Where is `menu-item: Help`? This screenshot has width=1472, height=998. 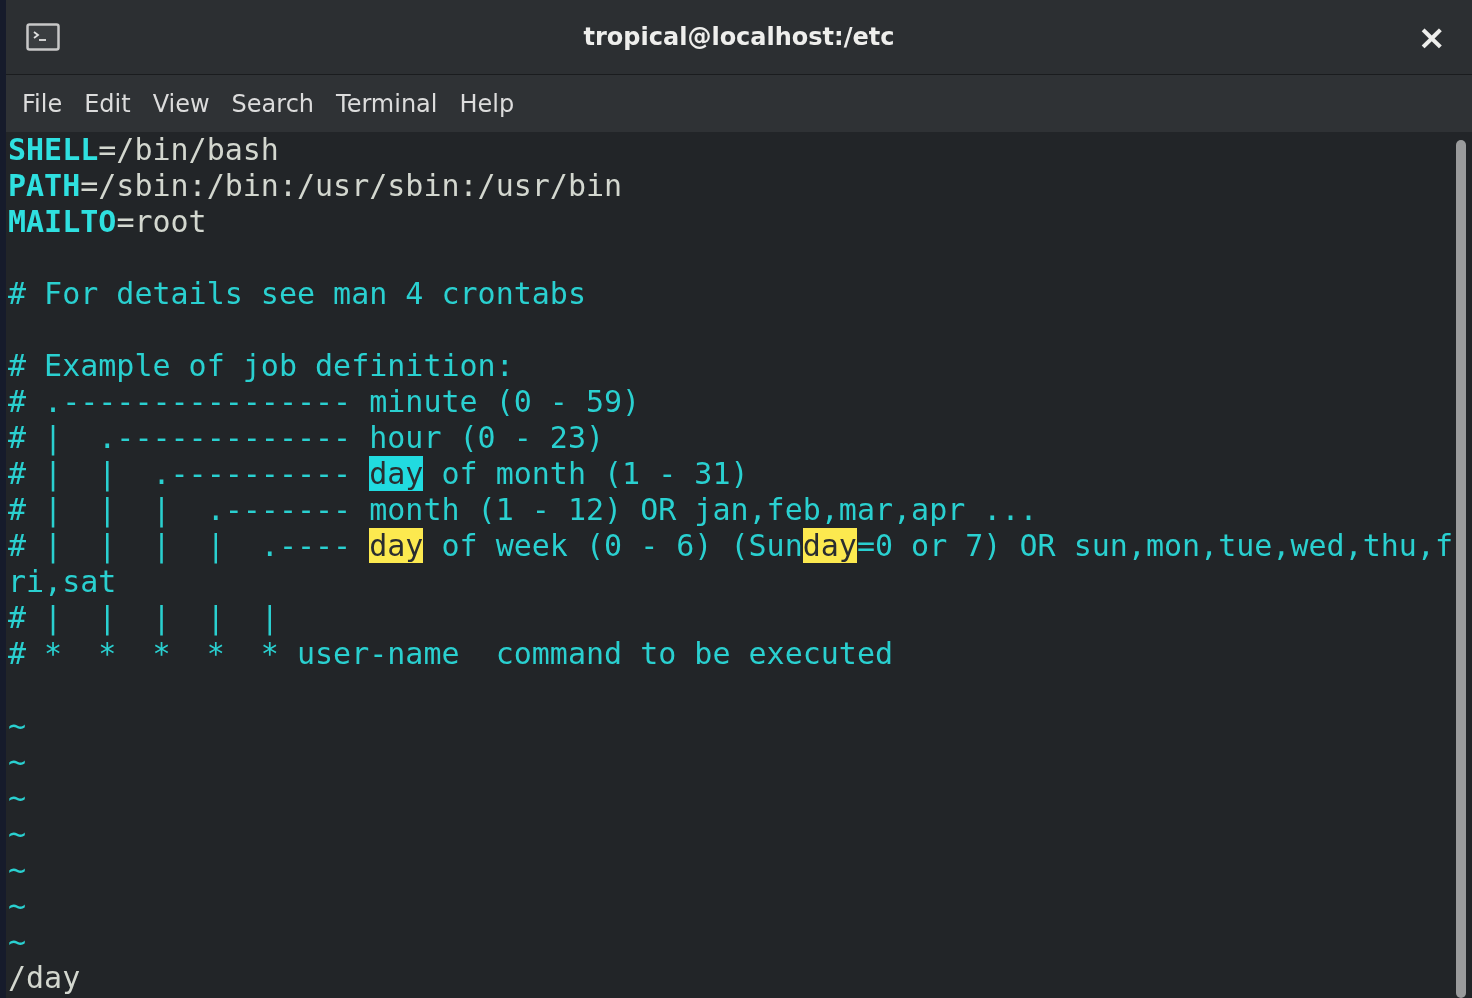
menu-item: Help is located at coordinates (487, 103).